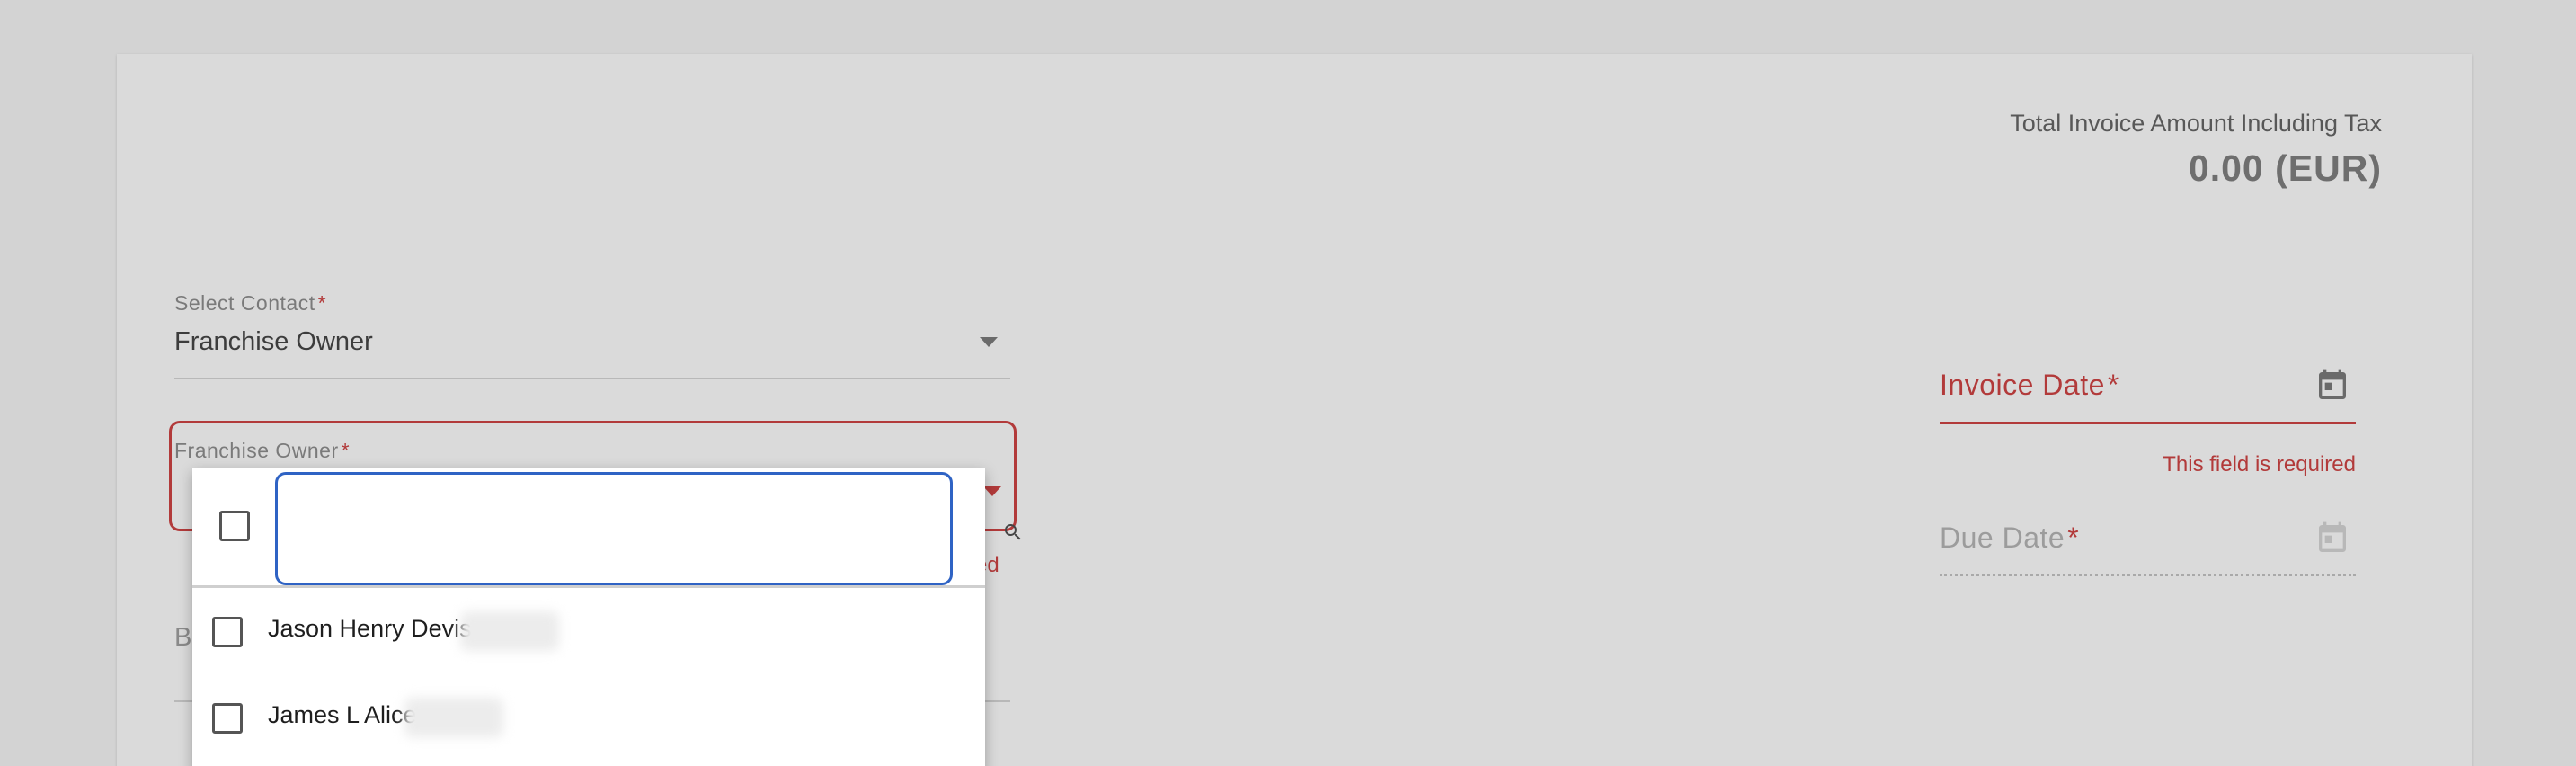 The image size is (2576, 766). I want to click on select-contact-label: Select Contact *, so click(250, 303).